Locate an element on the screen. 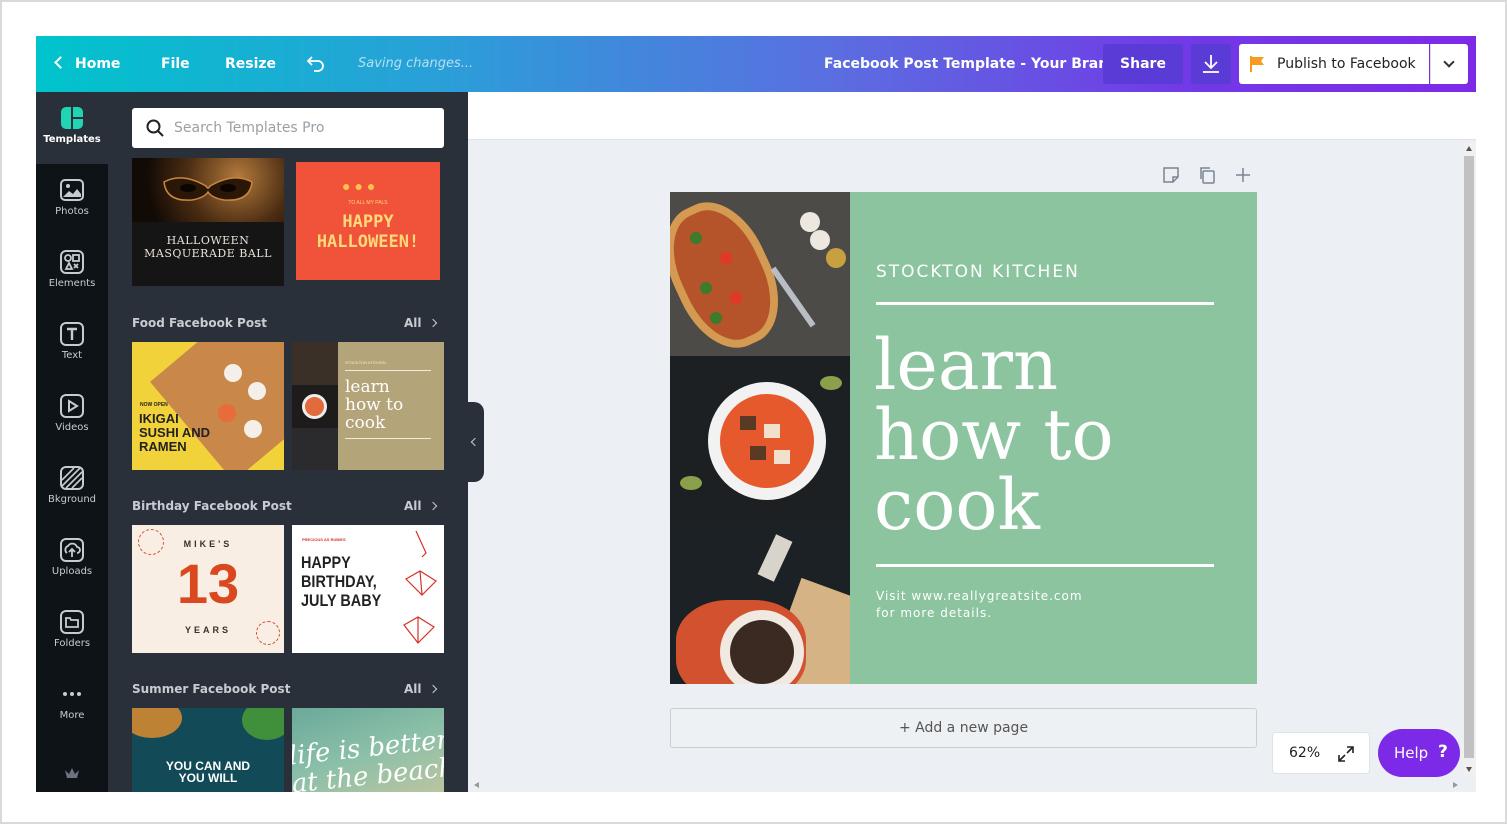  thumb-text: 13 is located at coordinates (208, 583).